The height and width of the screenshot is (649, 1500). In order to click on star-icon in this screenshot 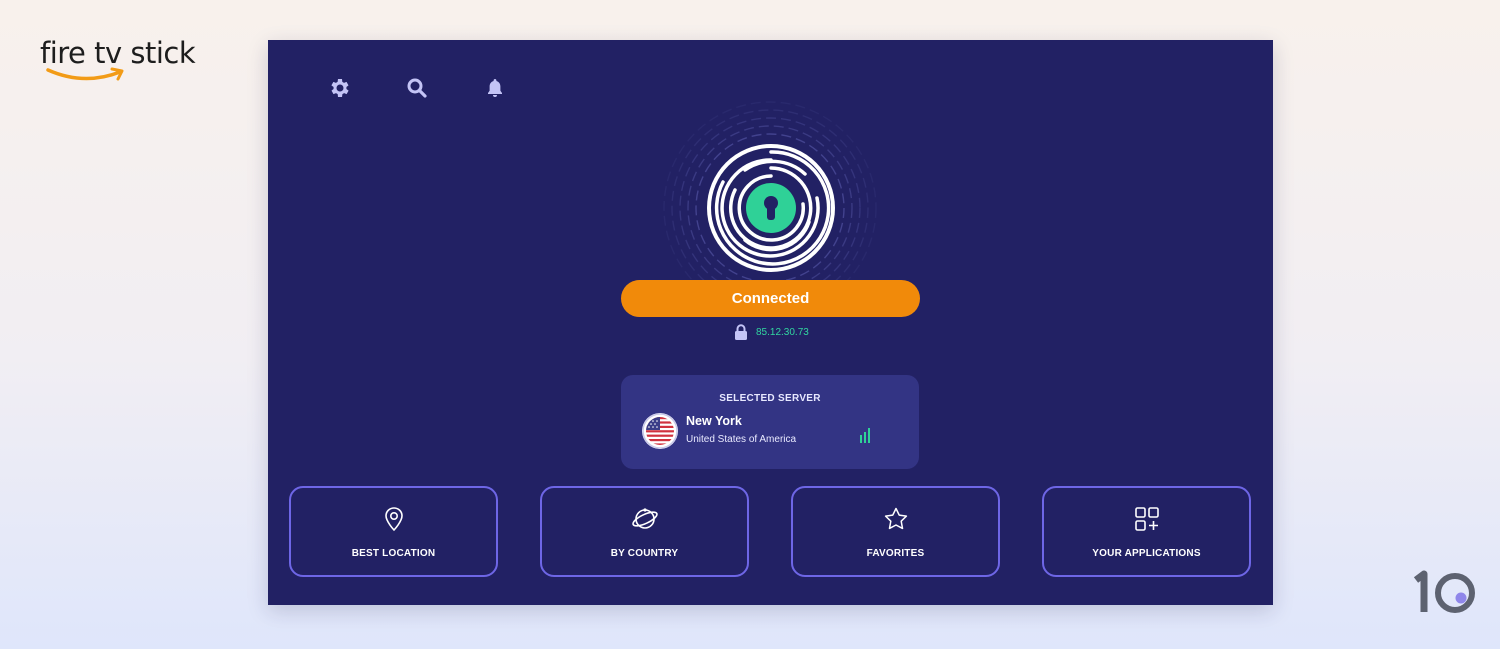, I will do `click(895, 518)`.